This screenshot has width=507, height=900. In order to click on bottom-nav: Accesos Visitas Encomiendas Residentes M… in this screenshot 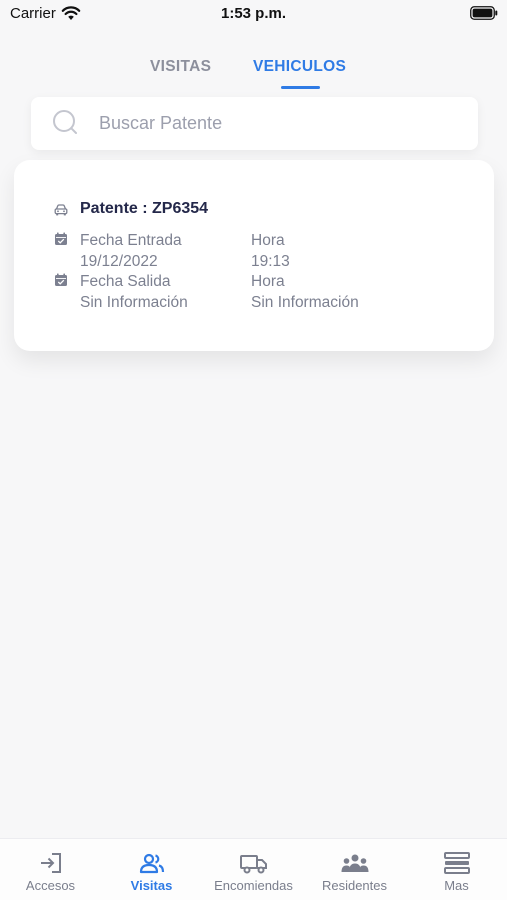, I will do `click(253, 869)`.